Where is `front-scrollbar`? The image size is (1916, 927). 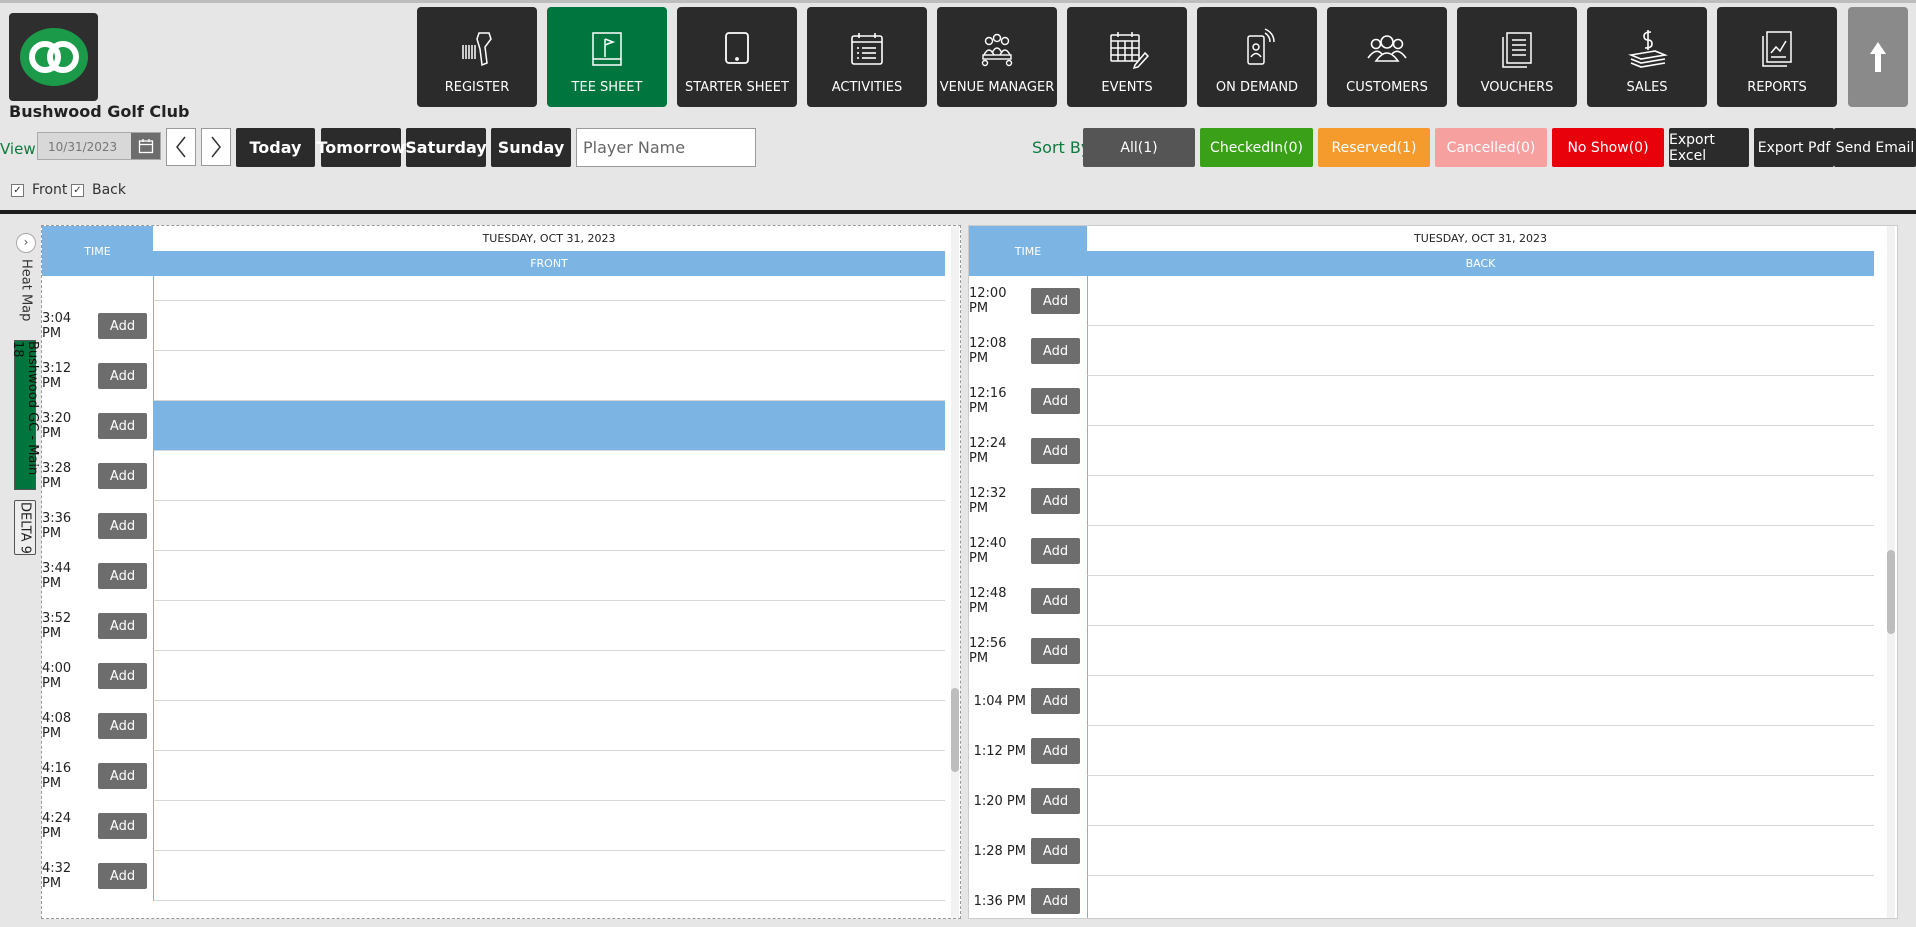 front-scrollbar is located at coordinates (955, 572).